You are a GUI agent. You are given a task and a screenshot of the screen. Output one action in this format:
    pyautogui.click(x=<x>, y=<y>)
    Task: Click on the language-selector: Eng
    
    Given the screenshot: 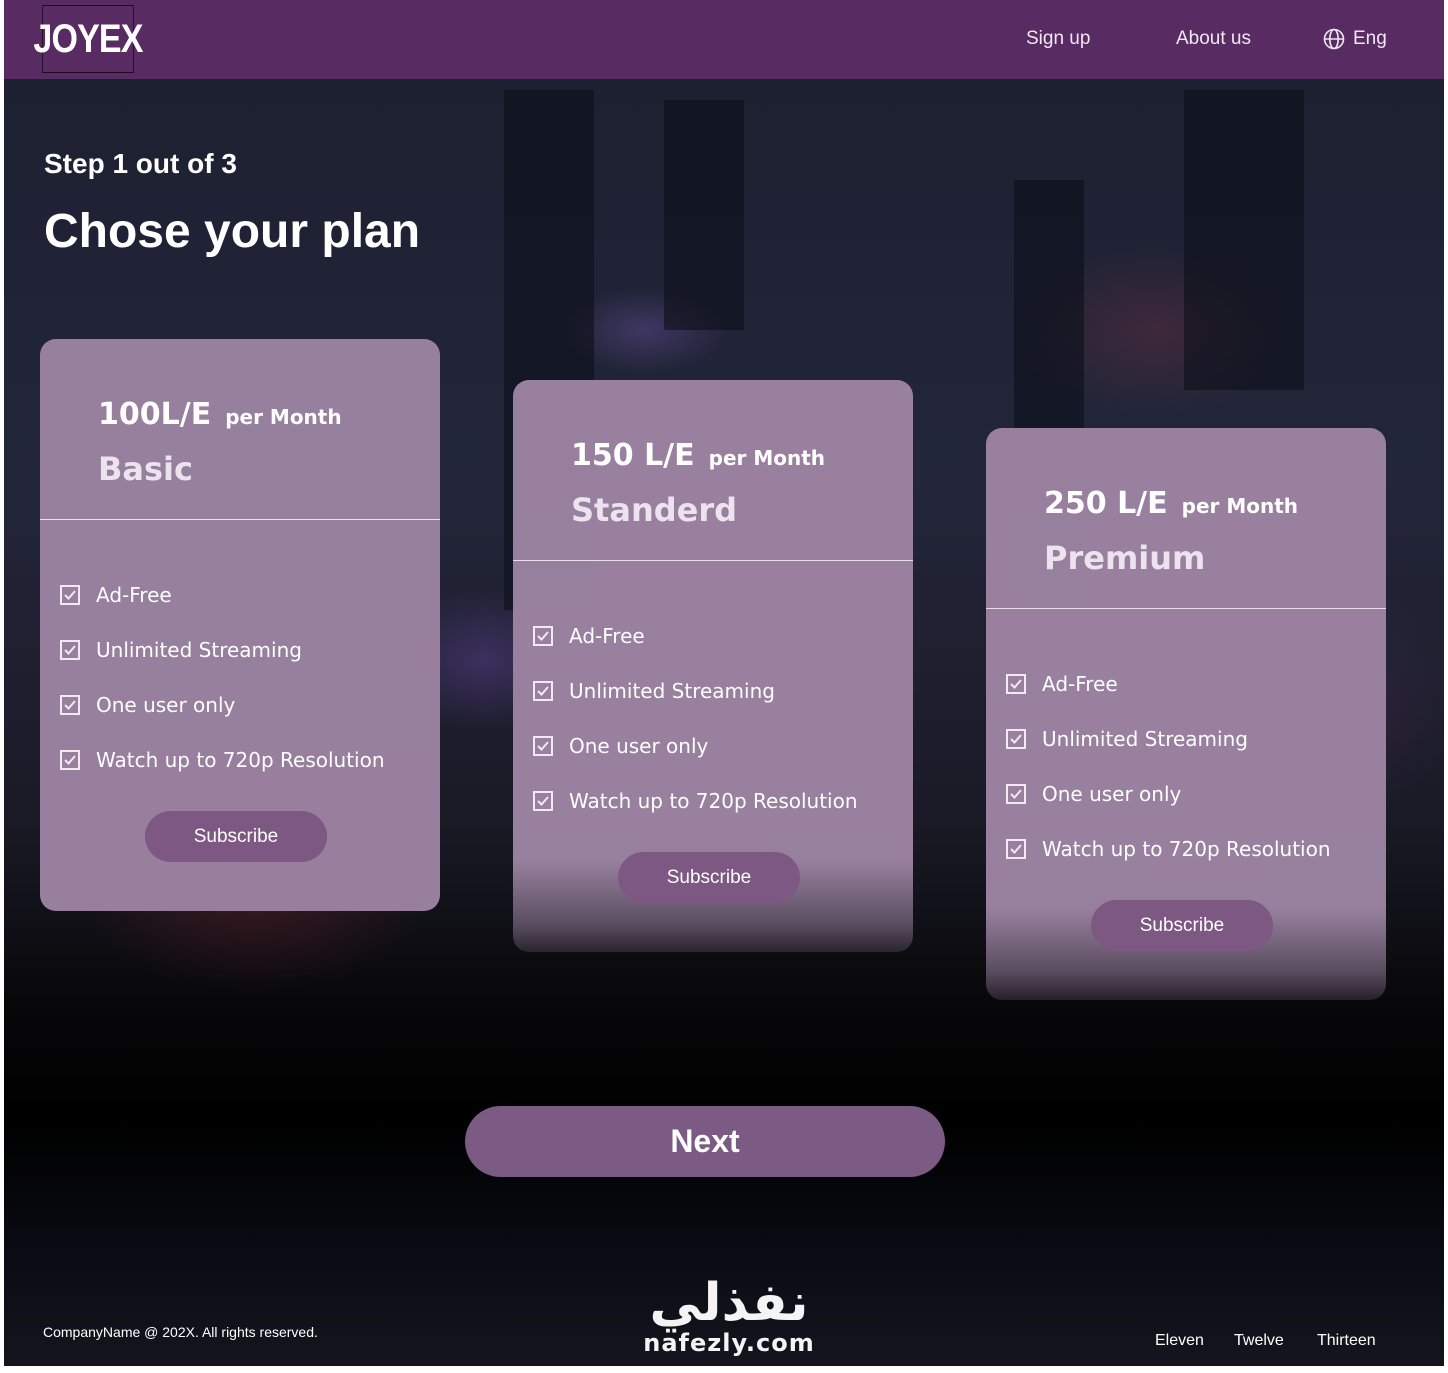 What is the action you would take?
    pyautogui.click(x=1355, y=39)
    